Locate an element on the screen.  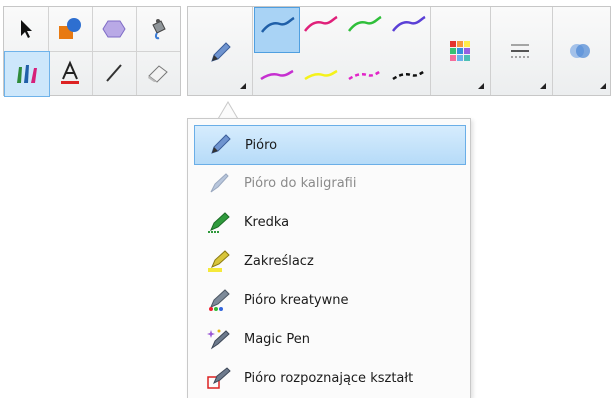
menu-pointer is located at coordinates (228, 110).